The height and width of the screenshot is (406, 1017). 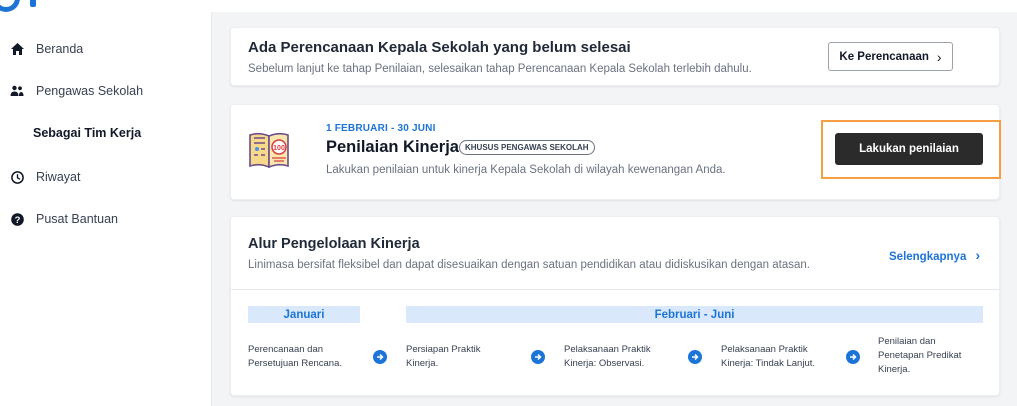 What do you see at coordinates (907, 341) in the screenshot?
I see `step-line: Penilaian dan` at bounding box center [907, 341].